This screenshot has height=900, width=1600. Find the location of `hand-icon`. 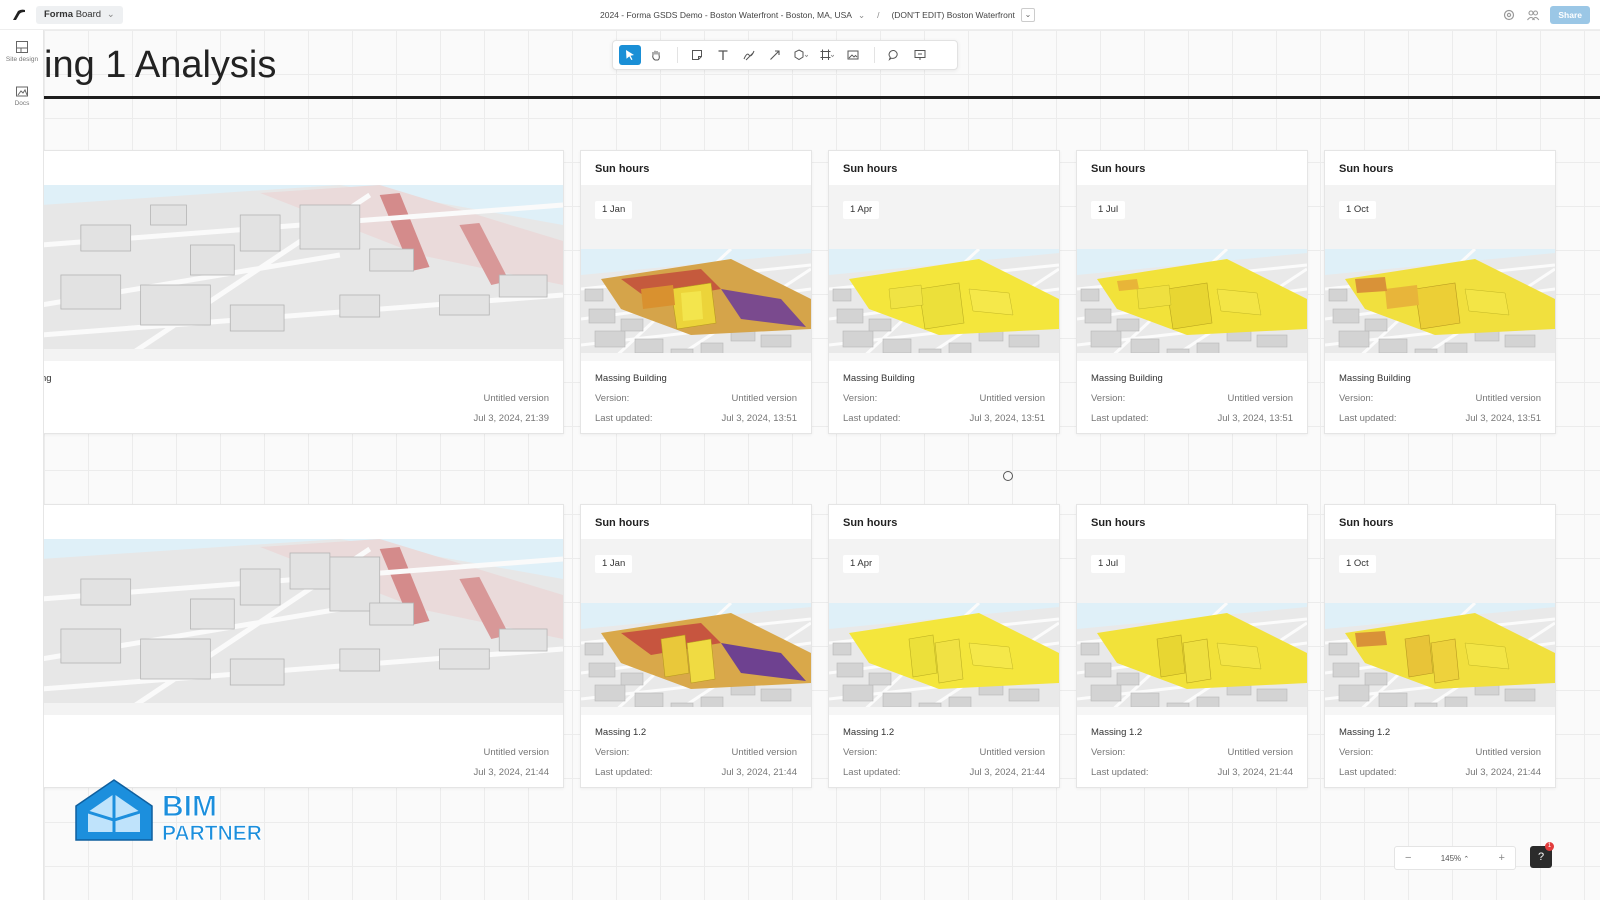

hand-icon is located at coordinates (656, 55).